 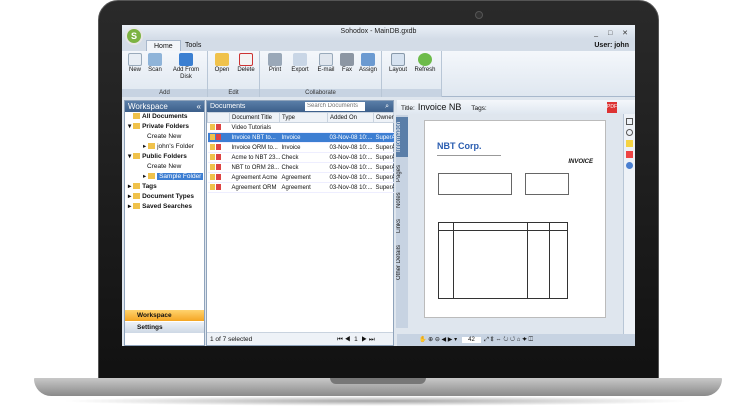 I want to click on delete-button: Delete, so click(x=246, y=63).